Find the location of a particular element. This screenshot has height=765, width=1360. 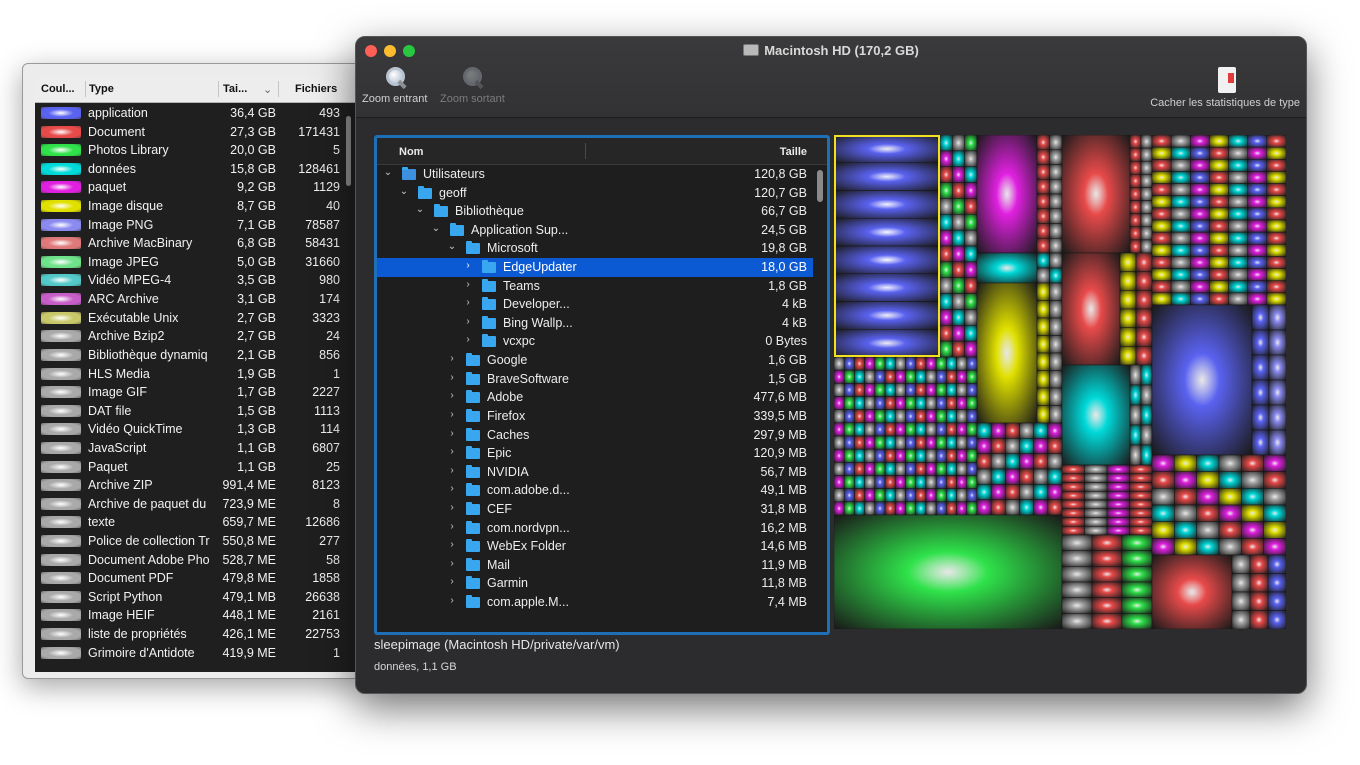

column-name-header: Nom is located at coordinates (411, 152).